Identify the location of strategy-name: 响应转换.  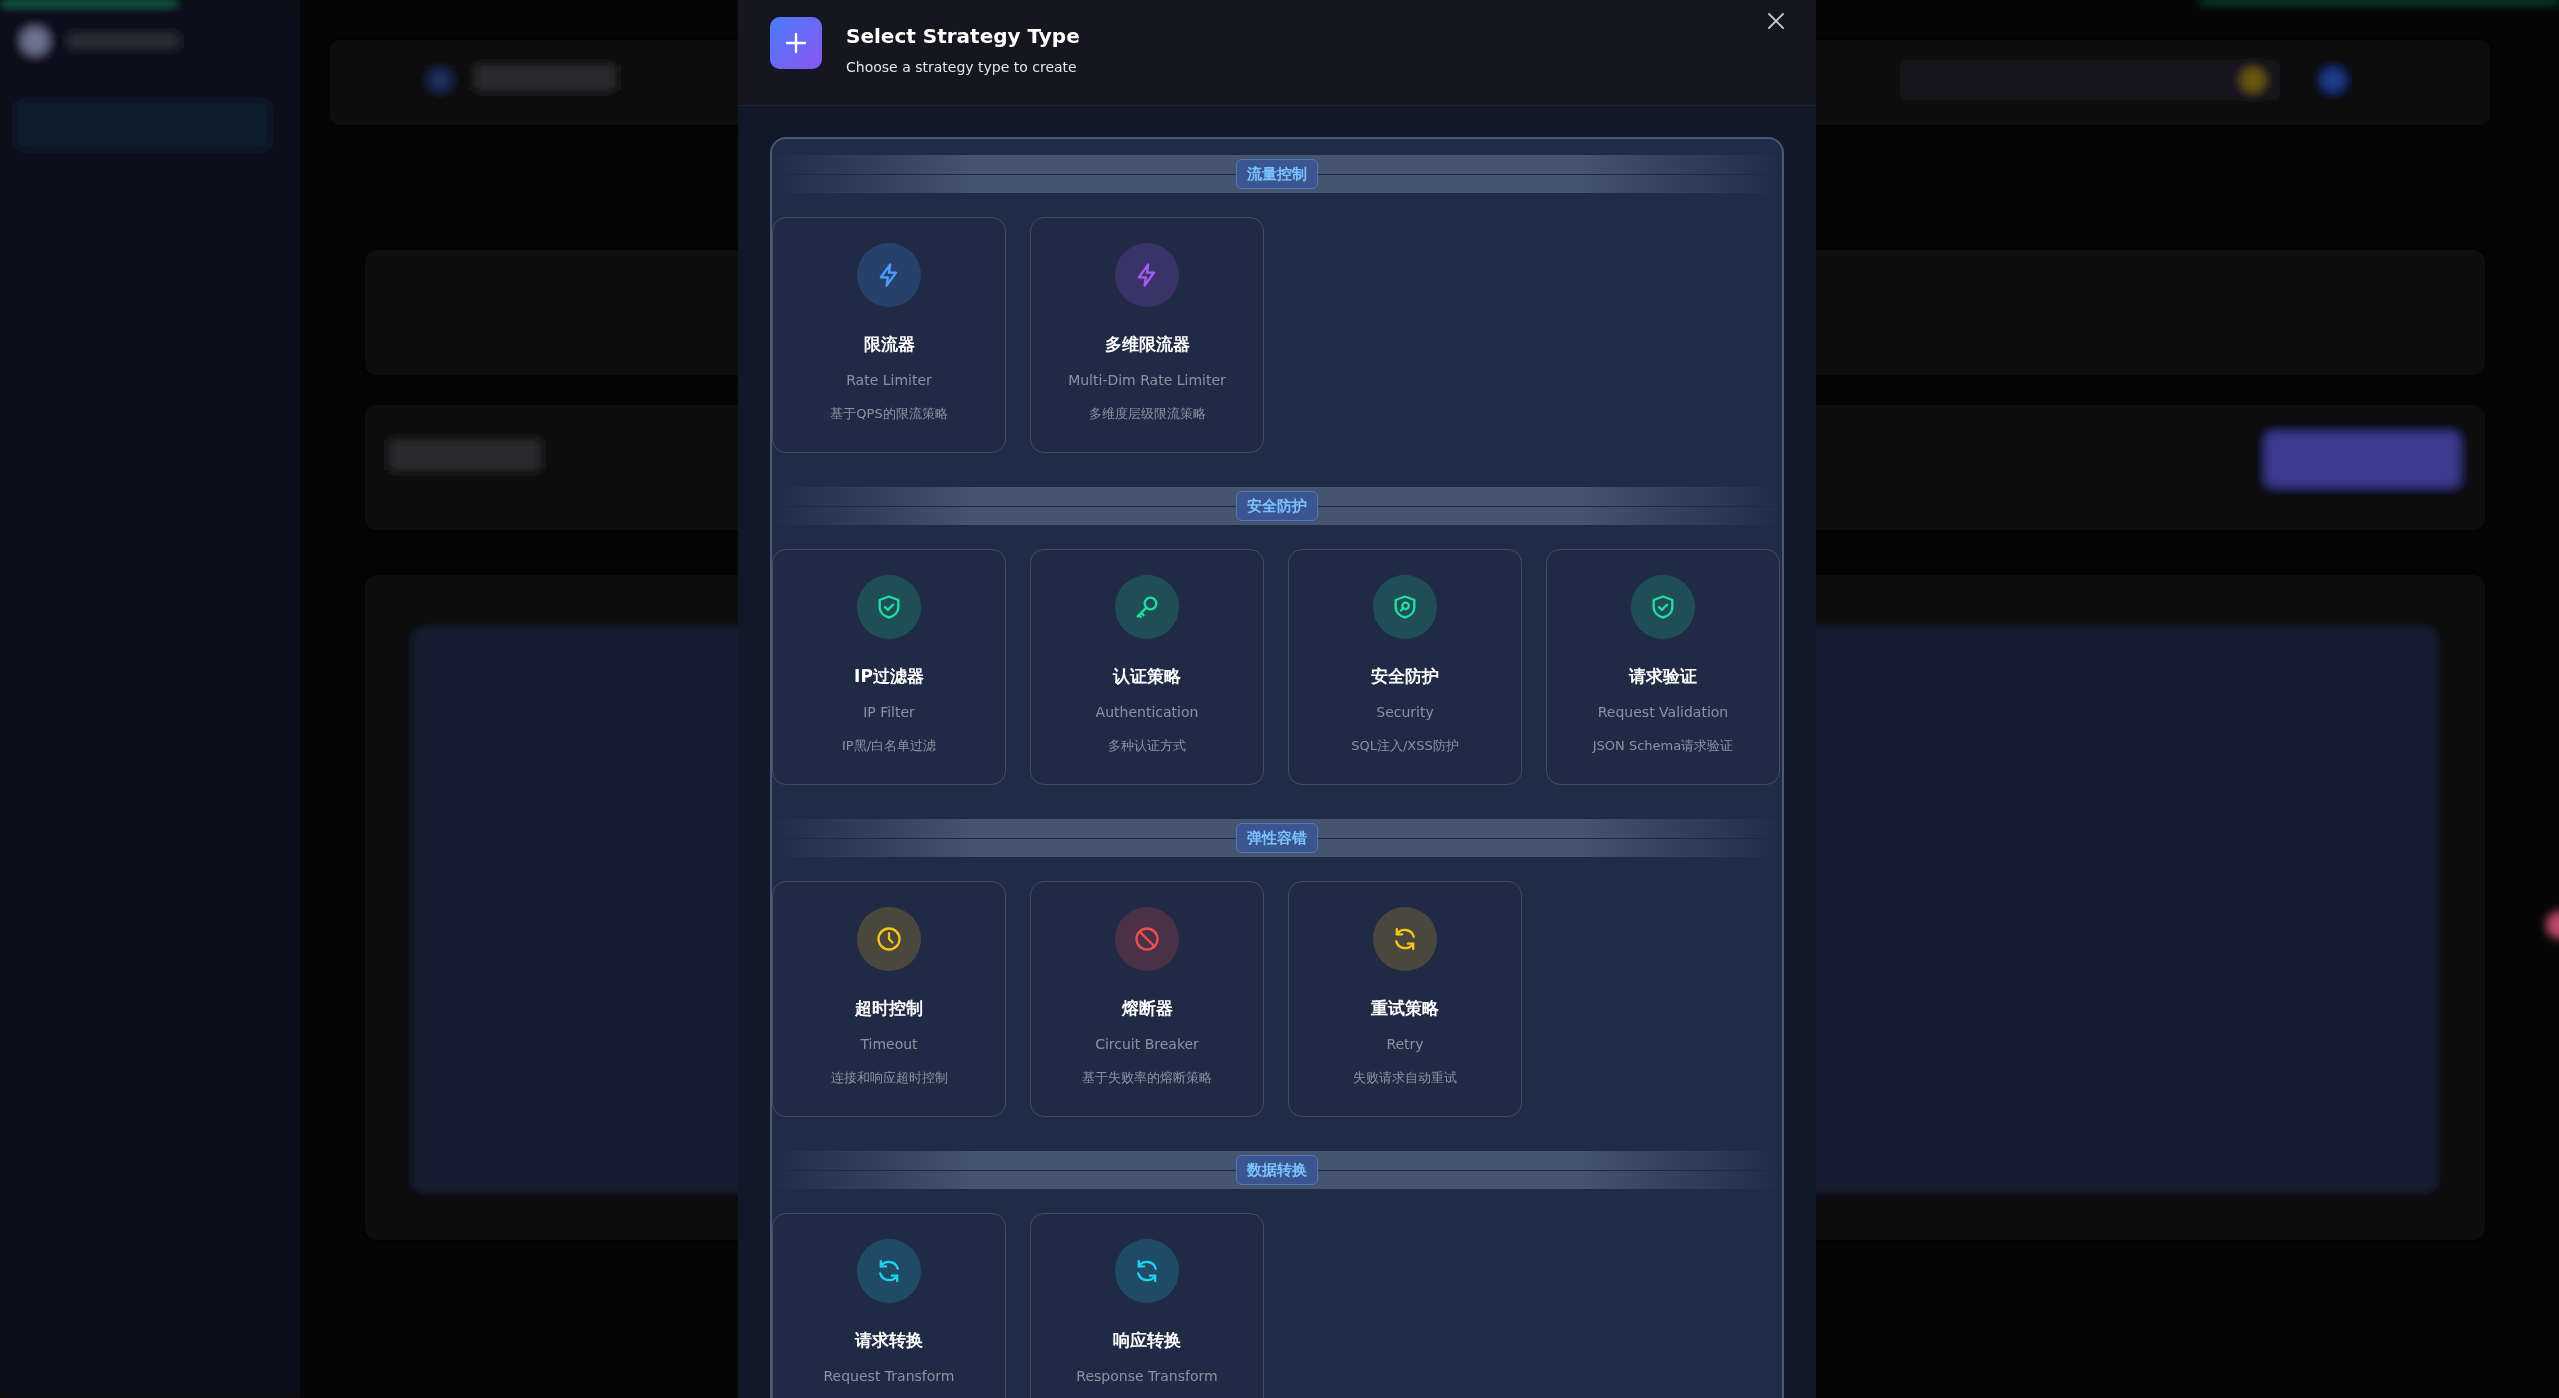
(1147, 1340).